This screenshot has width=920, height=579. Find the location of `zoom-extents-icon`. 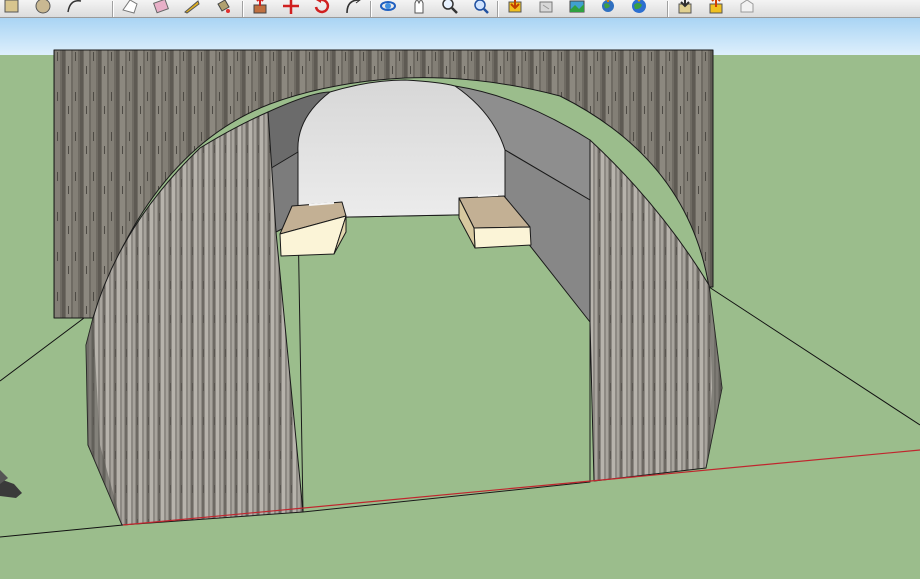

zoom-extents-icon is located at coordinates (481, 8).